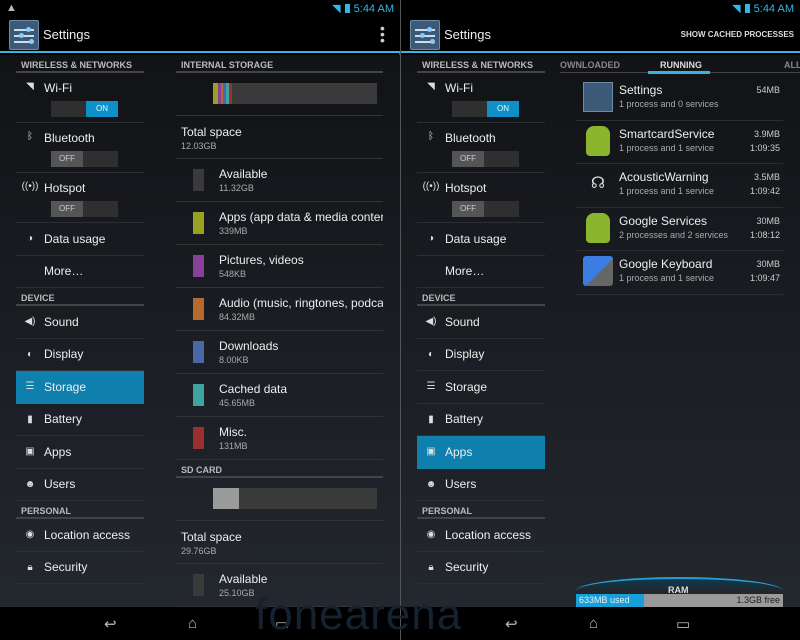 This screenshot has height=640, width=800. What do you see at coordinates (758, 600) in the screenshot?
I see `ram-free: 1.3GB free` at bounding box center [758, 600].